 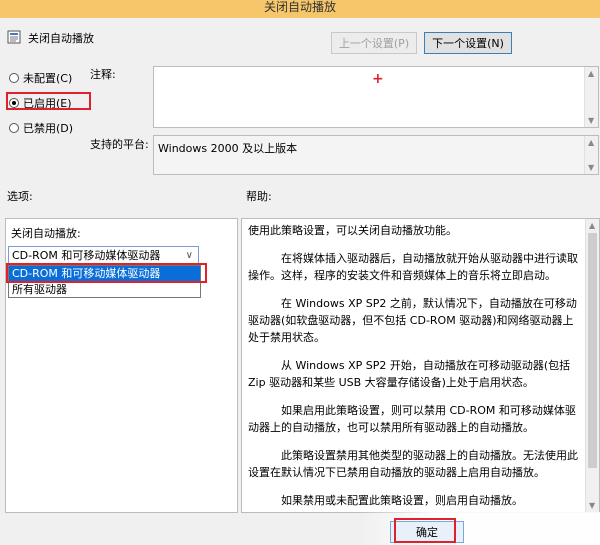 I want to click on dropdown-option-all-drives: 所有驱动器, so click(x=104, y=290).